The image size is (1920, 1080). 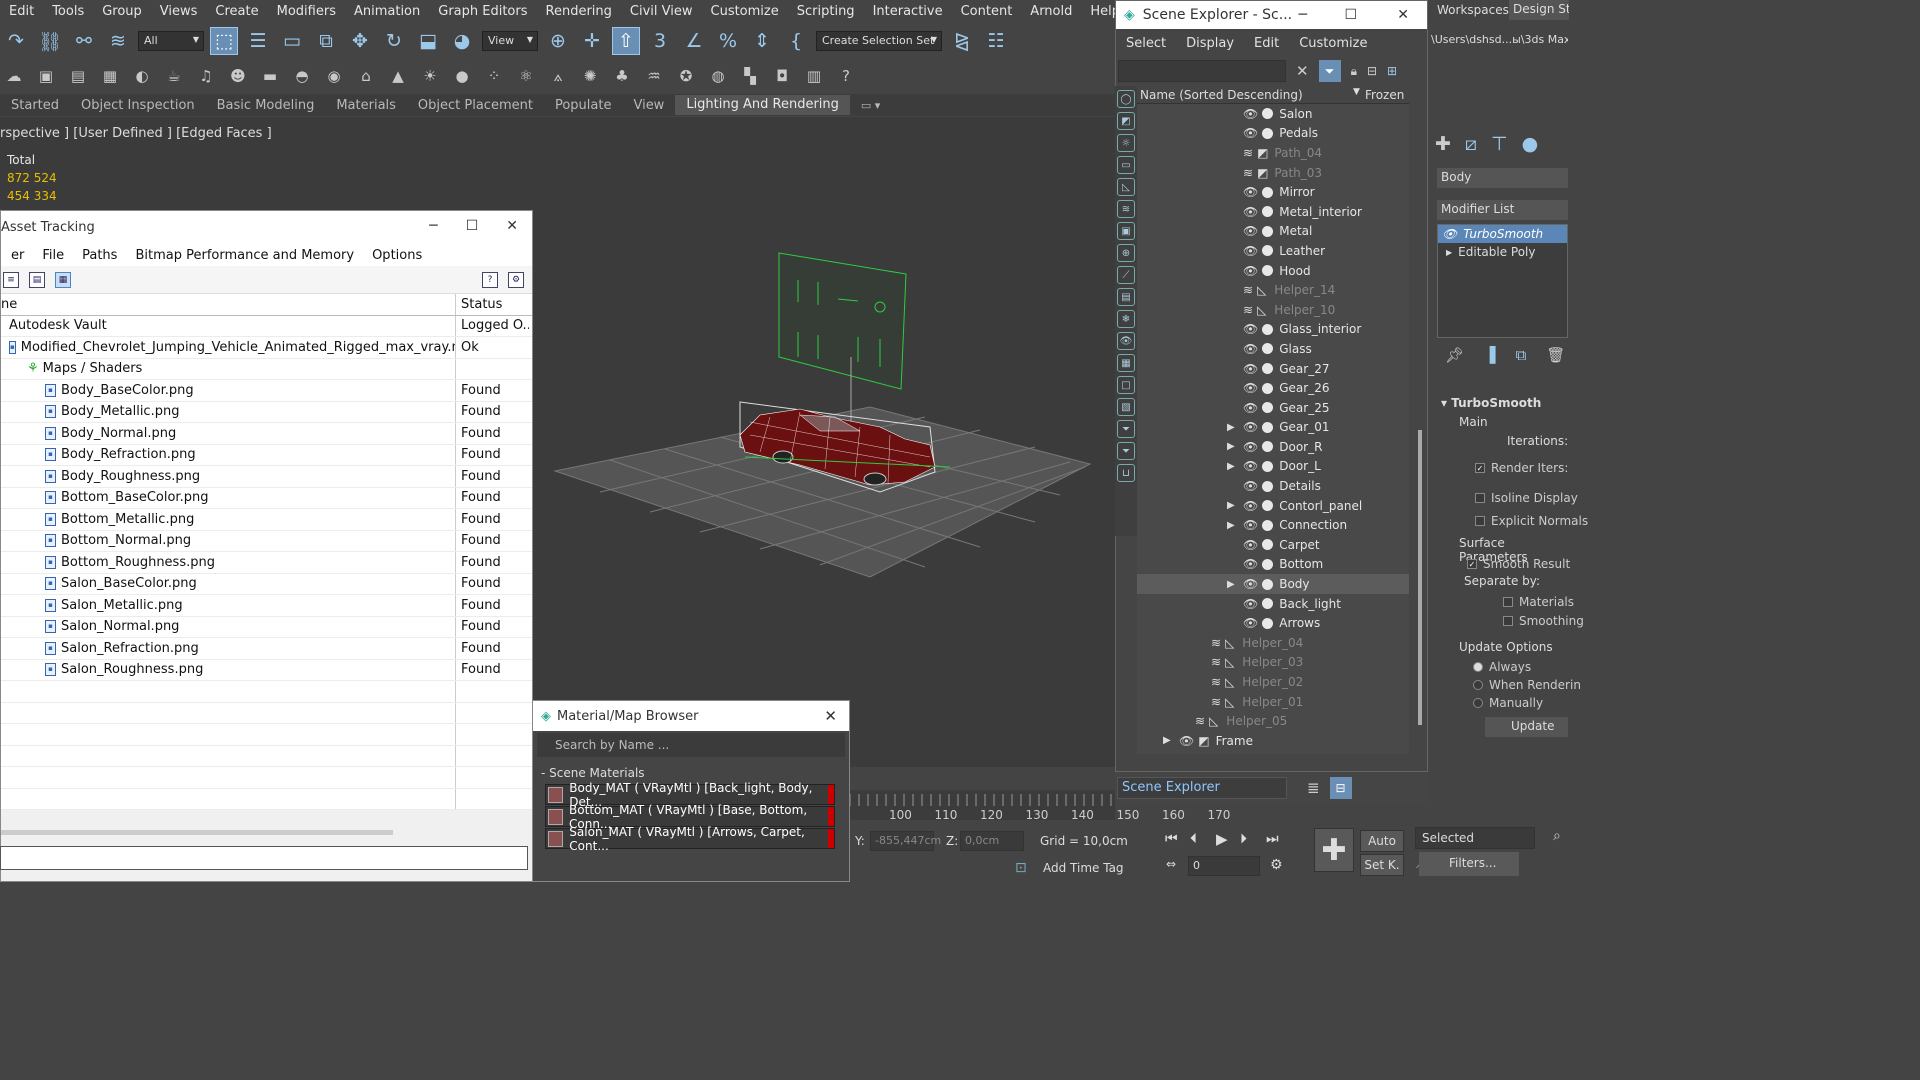 What do you see at coordinates (428, 41) in the screenshot?
I see `scale-icon: ⬓` at bounding box center [428, 41].